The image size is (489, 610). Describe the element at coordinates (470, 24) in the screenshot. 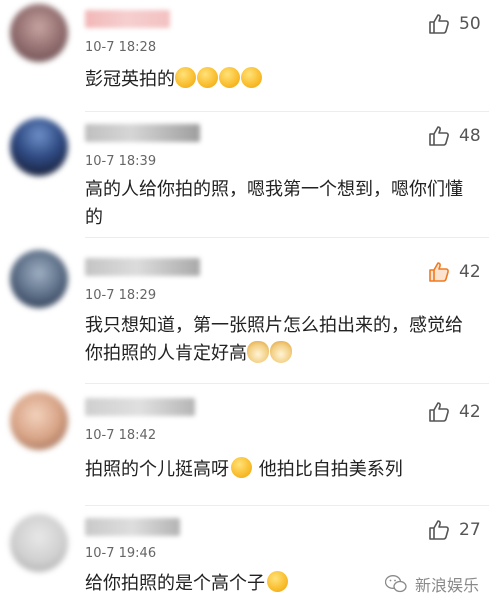

I see `like-count: 50` at that location.